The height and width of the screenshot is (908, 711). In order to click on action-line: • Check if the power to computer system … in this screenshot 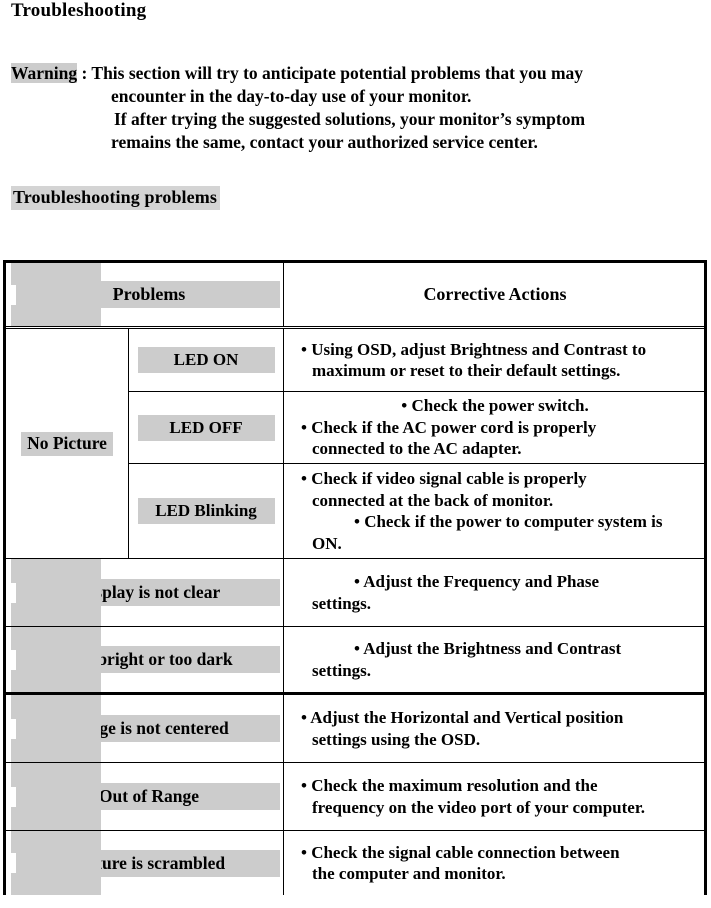, I will do `click(508, 521)`.